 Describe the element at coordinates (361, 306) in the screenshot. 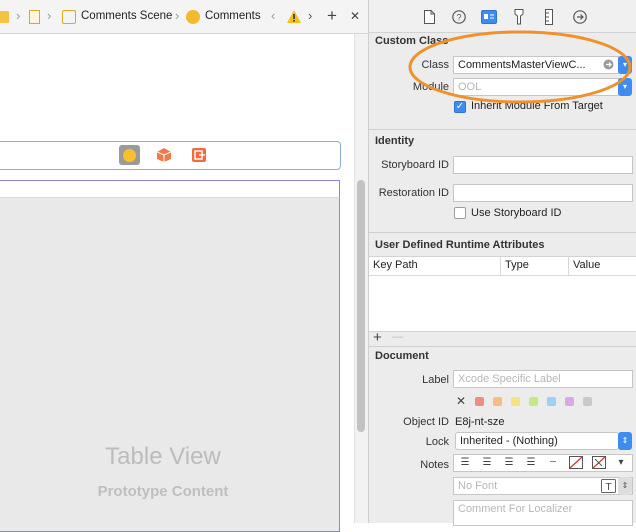

I see `scrollbar-thumb` at that location.